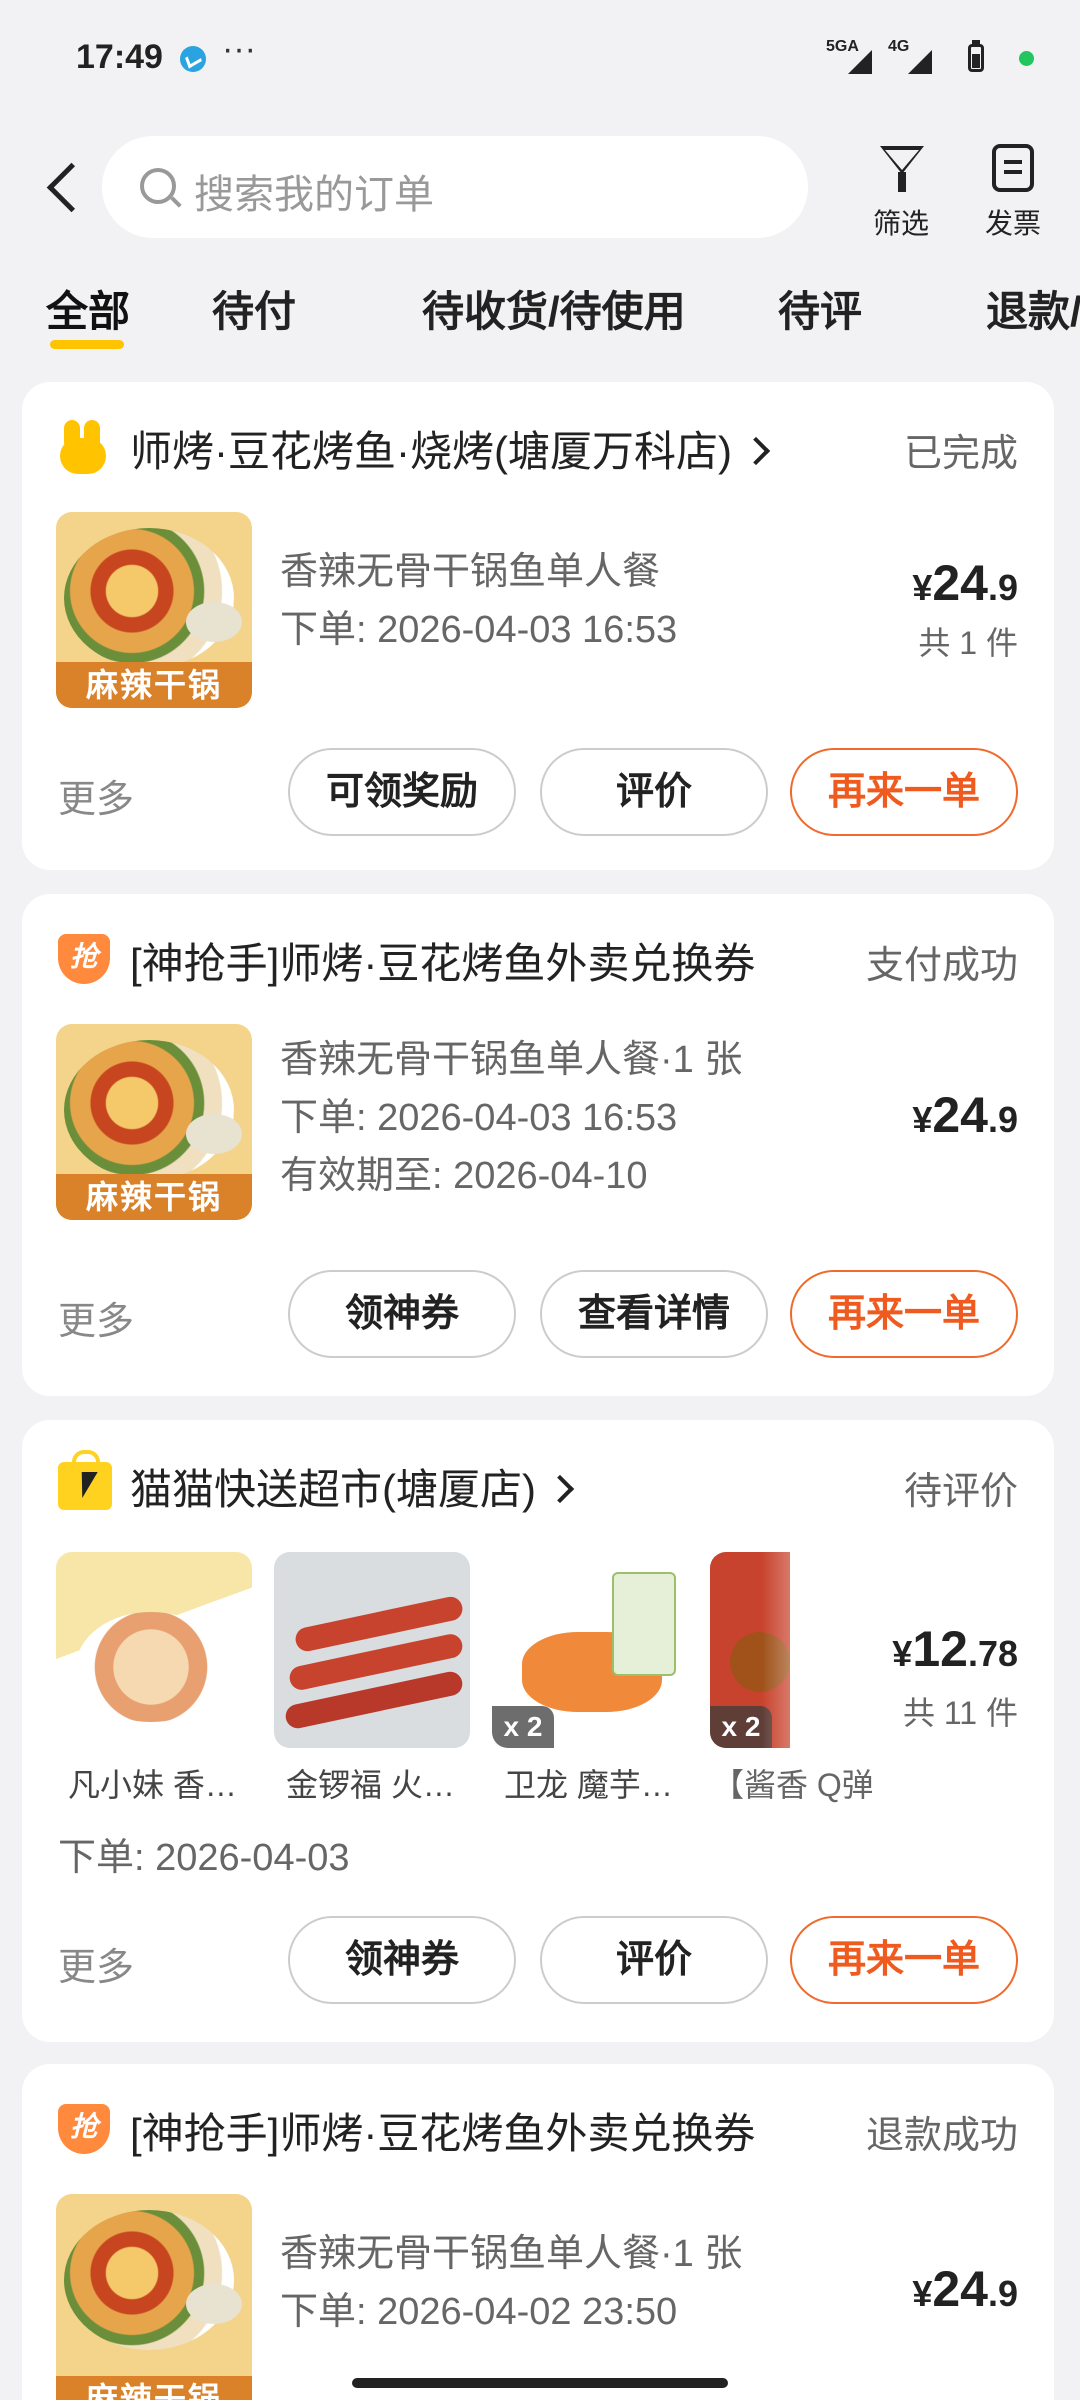  I want to click on tab-pending-receipt: 待收货/待使用, so click(554, 308).